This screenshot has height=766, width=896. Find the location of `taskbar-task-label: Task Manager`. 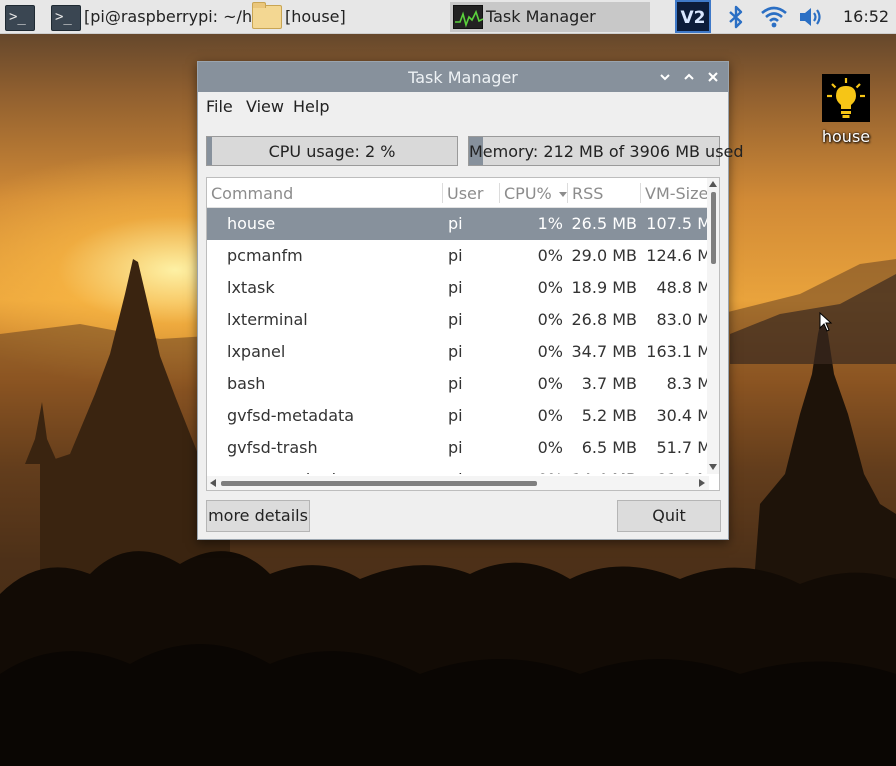

taskbar-task-label: Task Manager is located at coordinates (541, 16).